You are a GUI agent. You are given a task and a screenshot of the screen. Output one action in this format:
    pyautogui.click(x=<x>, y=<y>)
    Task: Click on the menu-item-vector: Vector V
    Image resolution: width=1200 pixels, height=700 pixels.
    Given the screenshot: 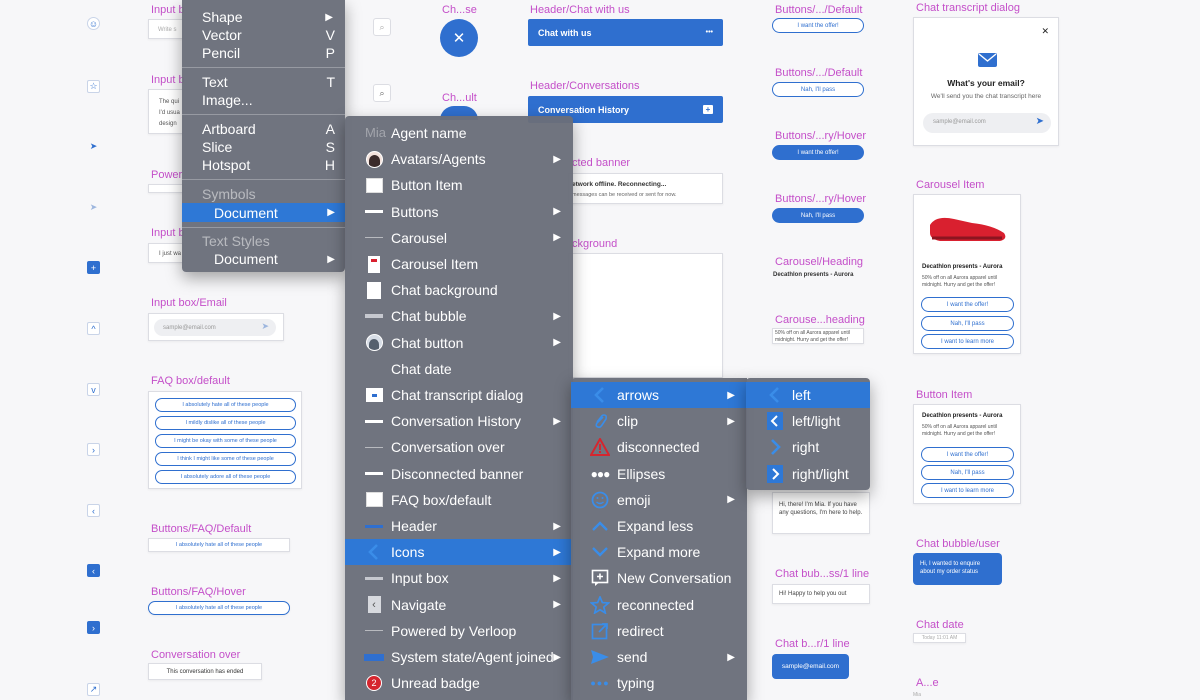 What is the action you would take?
    pyautogui.click(x=263, y=35)
    